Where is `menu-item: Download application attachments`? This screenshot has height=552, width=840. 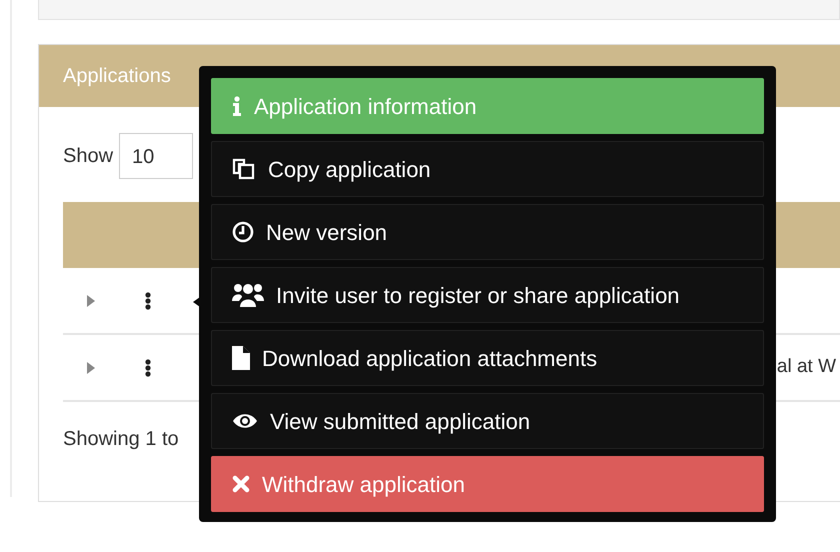
menu-item: Download application attachments is located at coordinates (487, 358).